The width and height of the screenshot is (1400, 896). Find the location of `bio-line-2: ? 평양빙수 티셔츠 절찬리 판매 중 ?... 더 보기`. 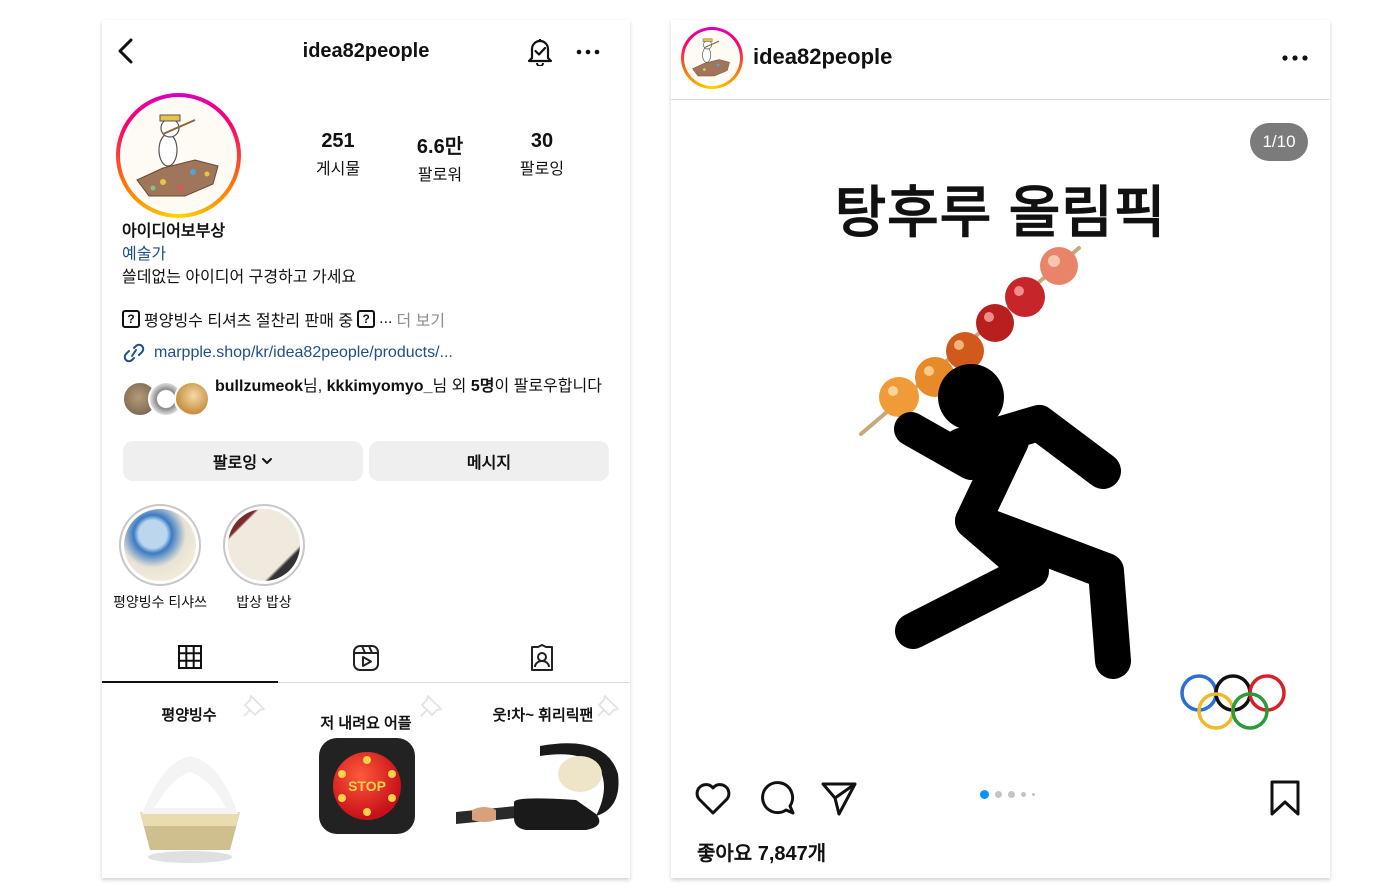

bio-line-2: ? 평양빙수 티셔츠 절찬리 판매 중 ?... 더 보기 is located at coordinates (283, 319).